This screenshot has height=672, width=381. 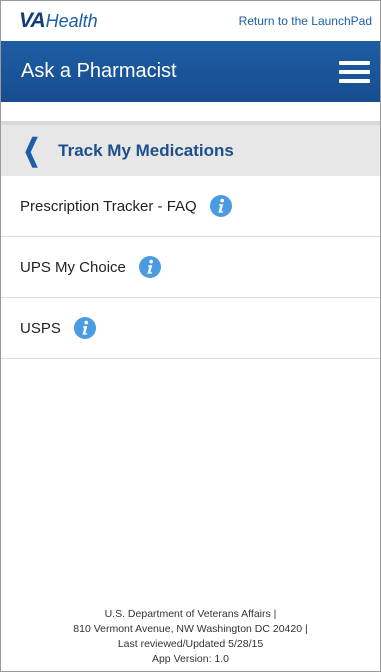 I want to click on hamburger-menu-icon, so click(x=354, y=71).